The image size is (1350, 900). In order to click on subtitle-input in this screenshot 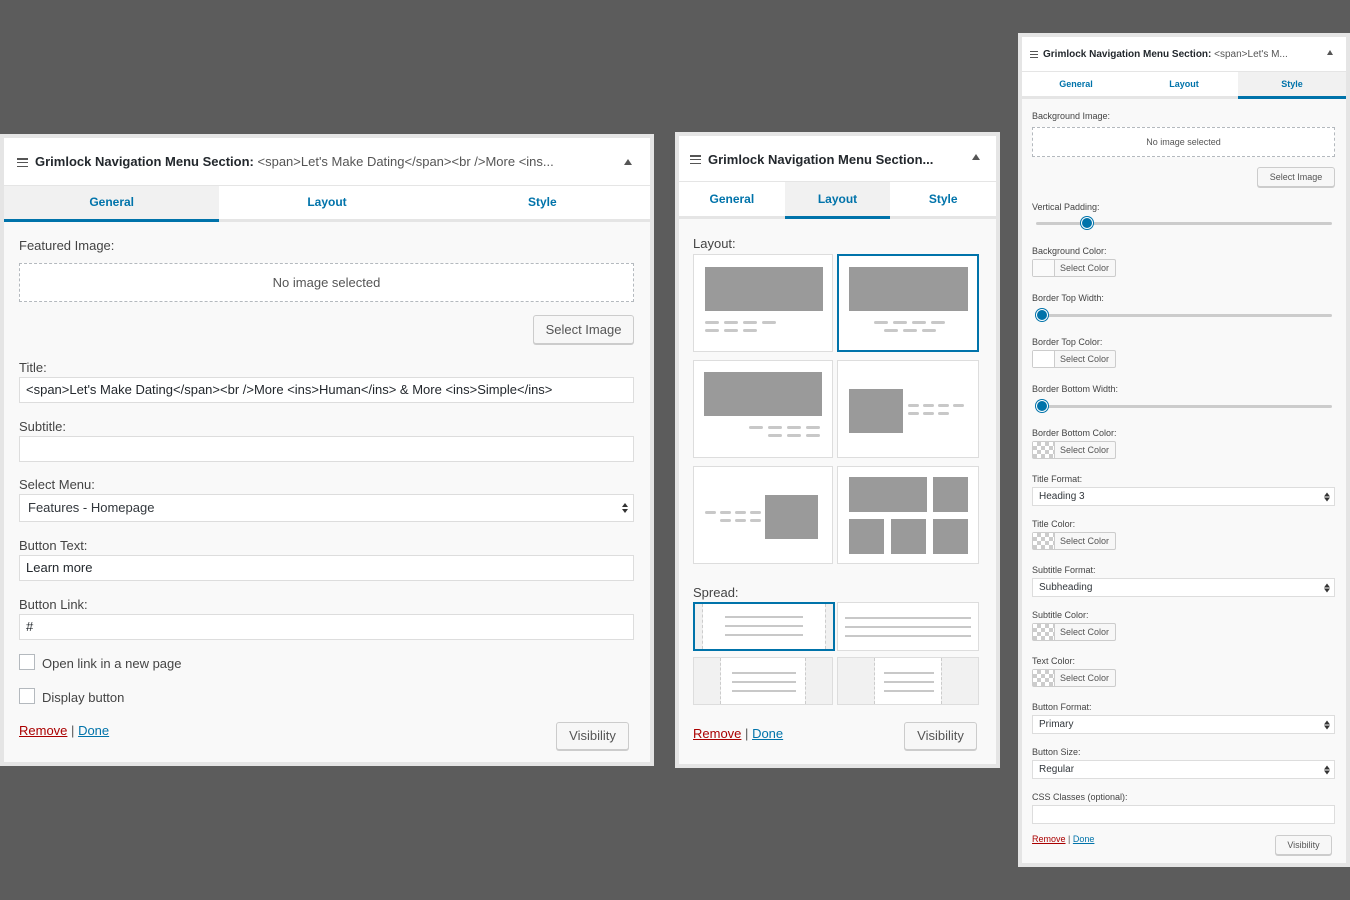, I will do `click(326, 449)`.